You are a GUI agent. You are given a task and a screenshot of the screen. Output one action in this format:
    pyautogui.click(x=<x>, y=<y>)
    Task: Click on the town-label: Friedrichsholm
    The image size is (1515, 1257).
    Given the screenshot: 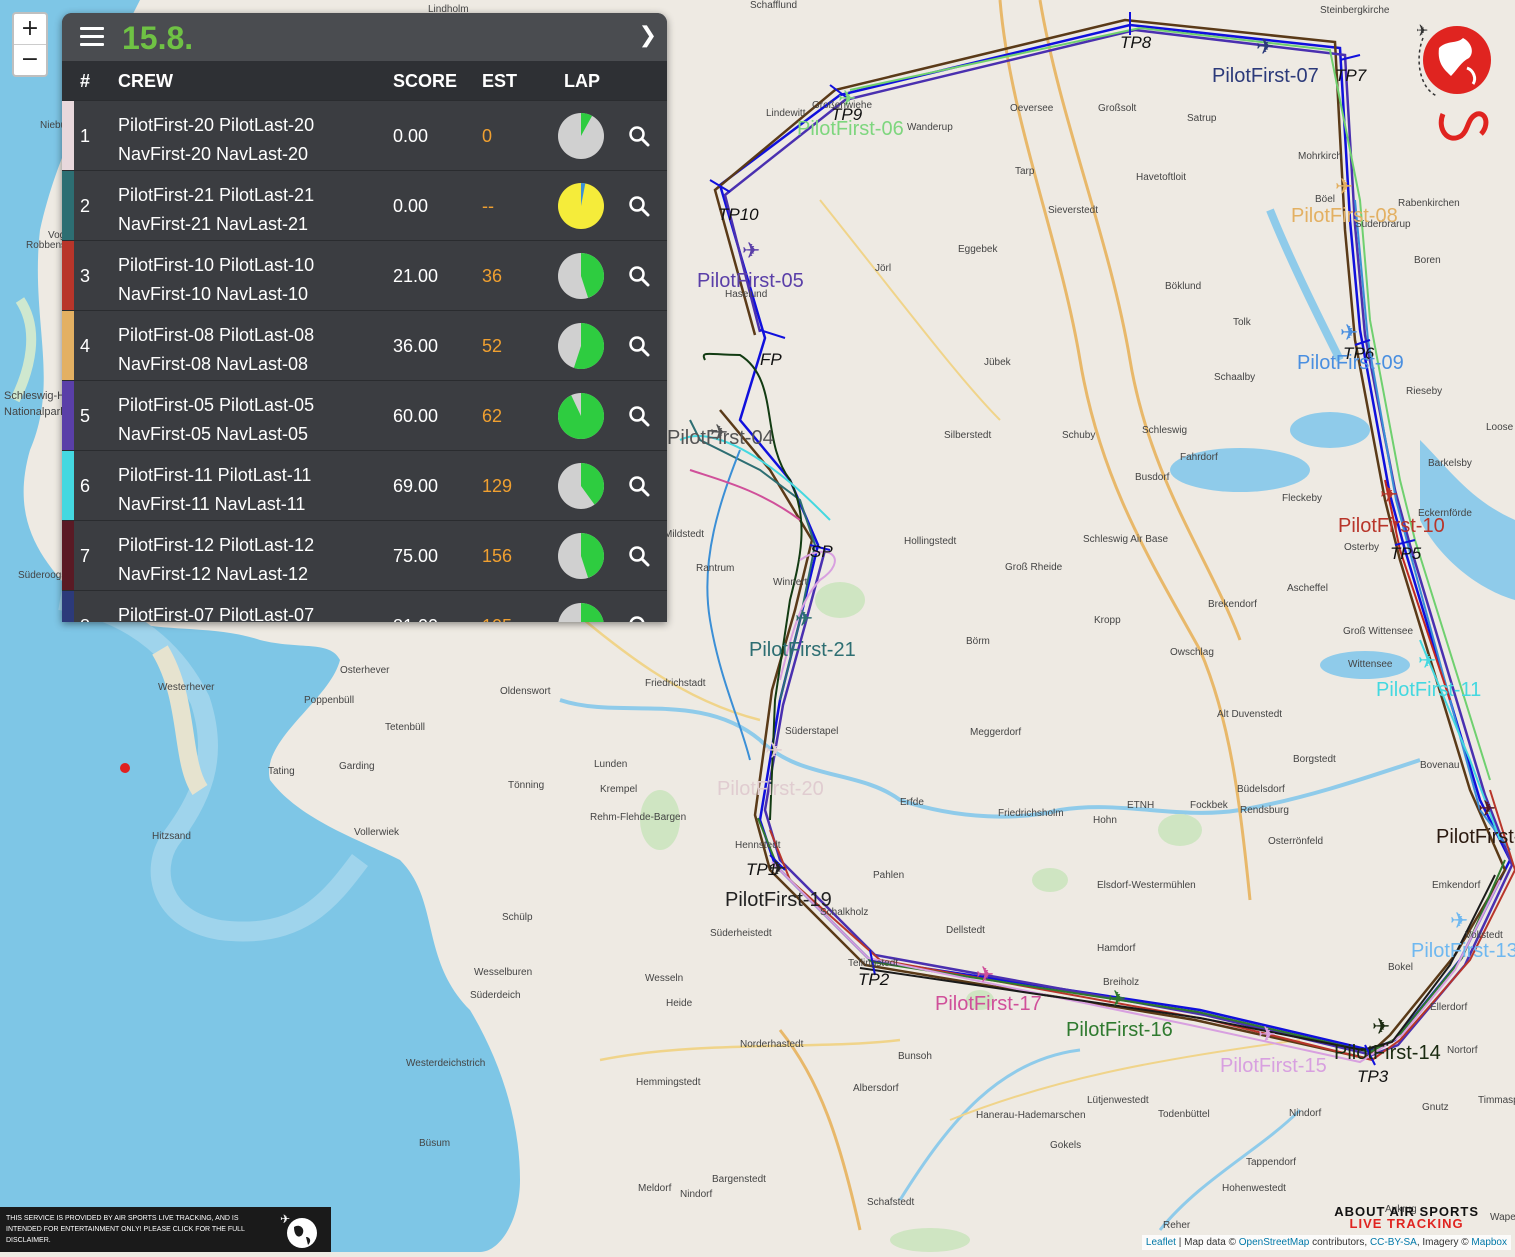 What is the action you would take?
    pyautogui.click(x=1031, y=813)
    